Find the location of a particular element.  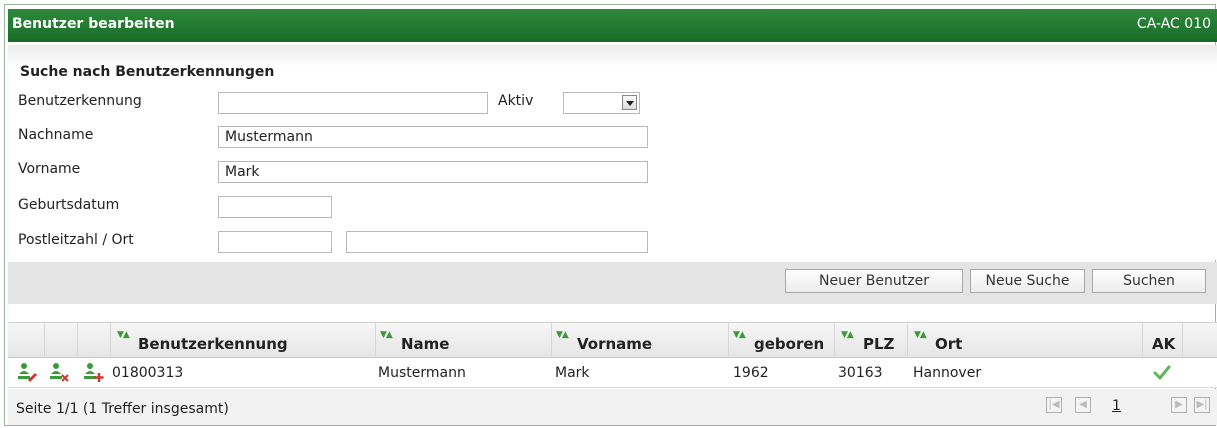

label-nachname: Nachname is located at coordinates (56, 135).